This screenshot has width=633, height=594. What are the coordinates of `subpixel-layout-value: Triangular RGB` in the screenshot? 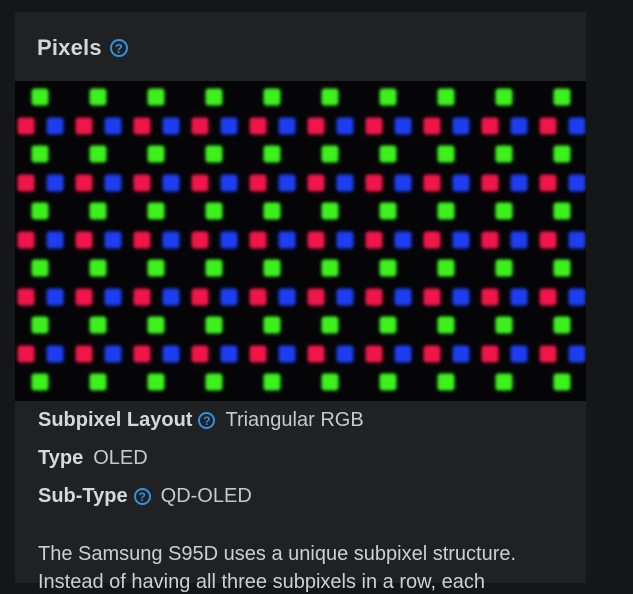 It's located at (294, 420).